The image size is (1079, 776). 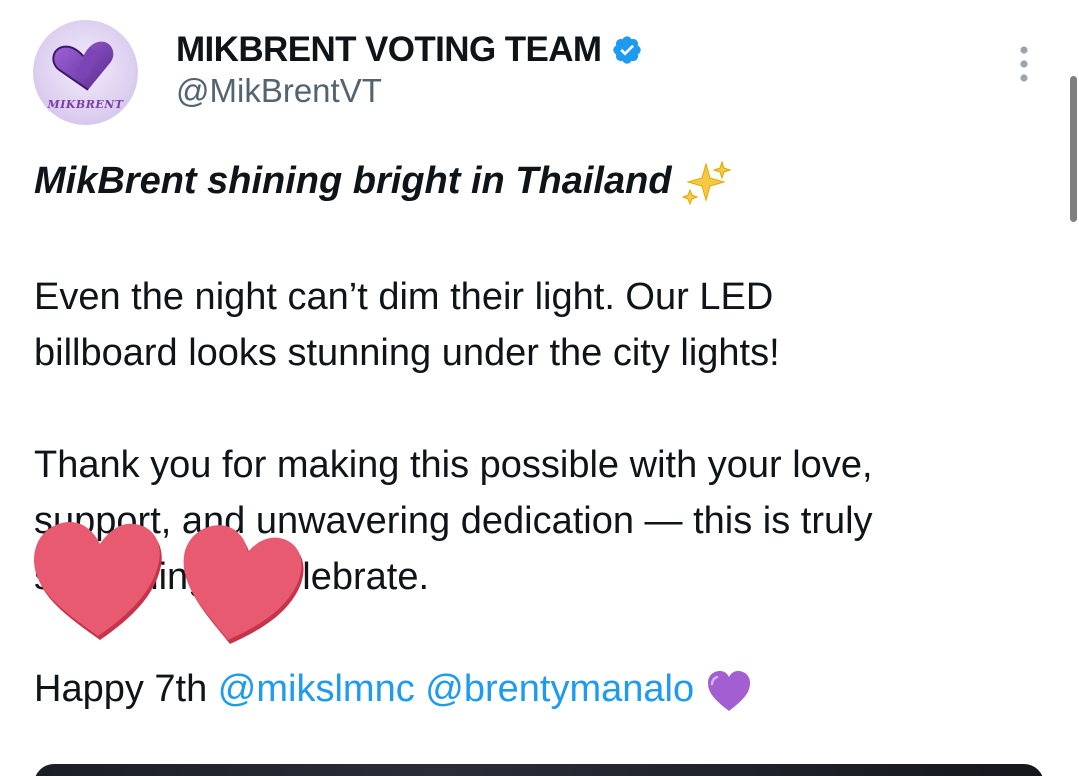 I want to click on sparkles-icon, so click(x=707, y=183).